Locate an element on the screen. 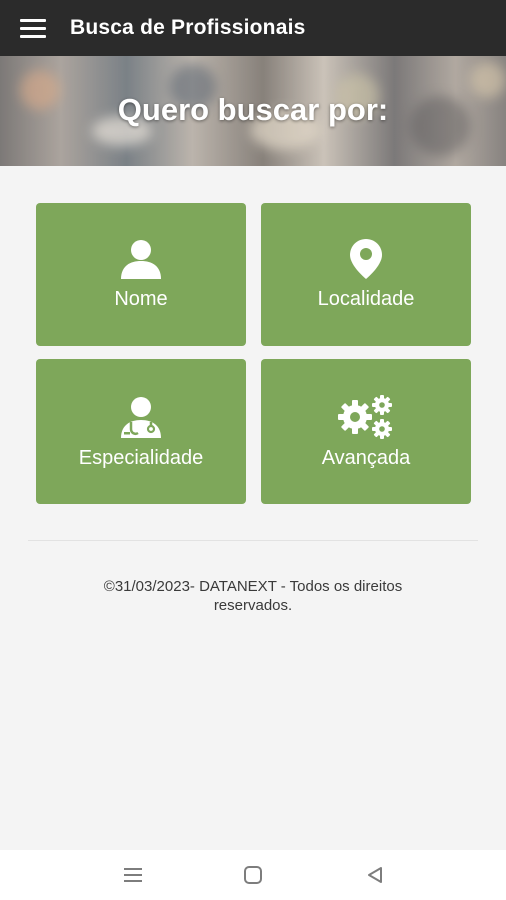 The height and width of the screenshot is (900, 506). hamburger-menu-icon is located at coordinates (37, 28).